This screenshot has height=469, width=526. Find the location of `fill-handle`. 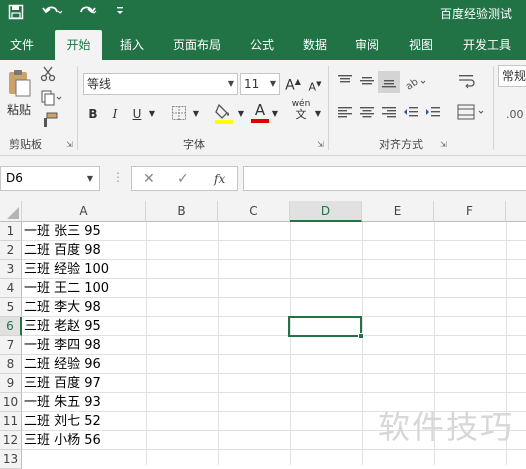

fill-handle is located at coordinates (361, 336).